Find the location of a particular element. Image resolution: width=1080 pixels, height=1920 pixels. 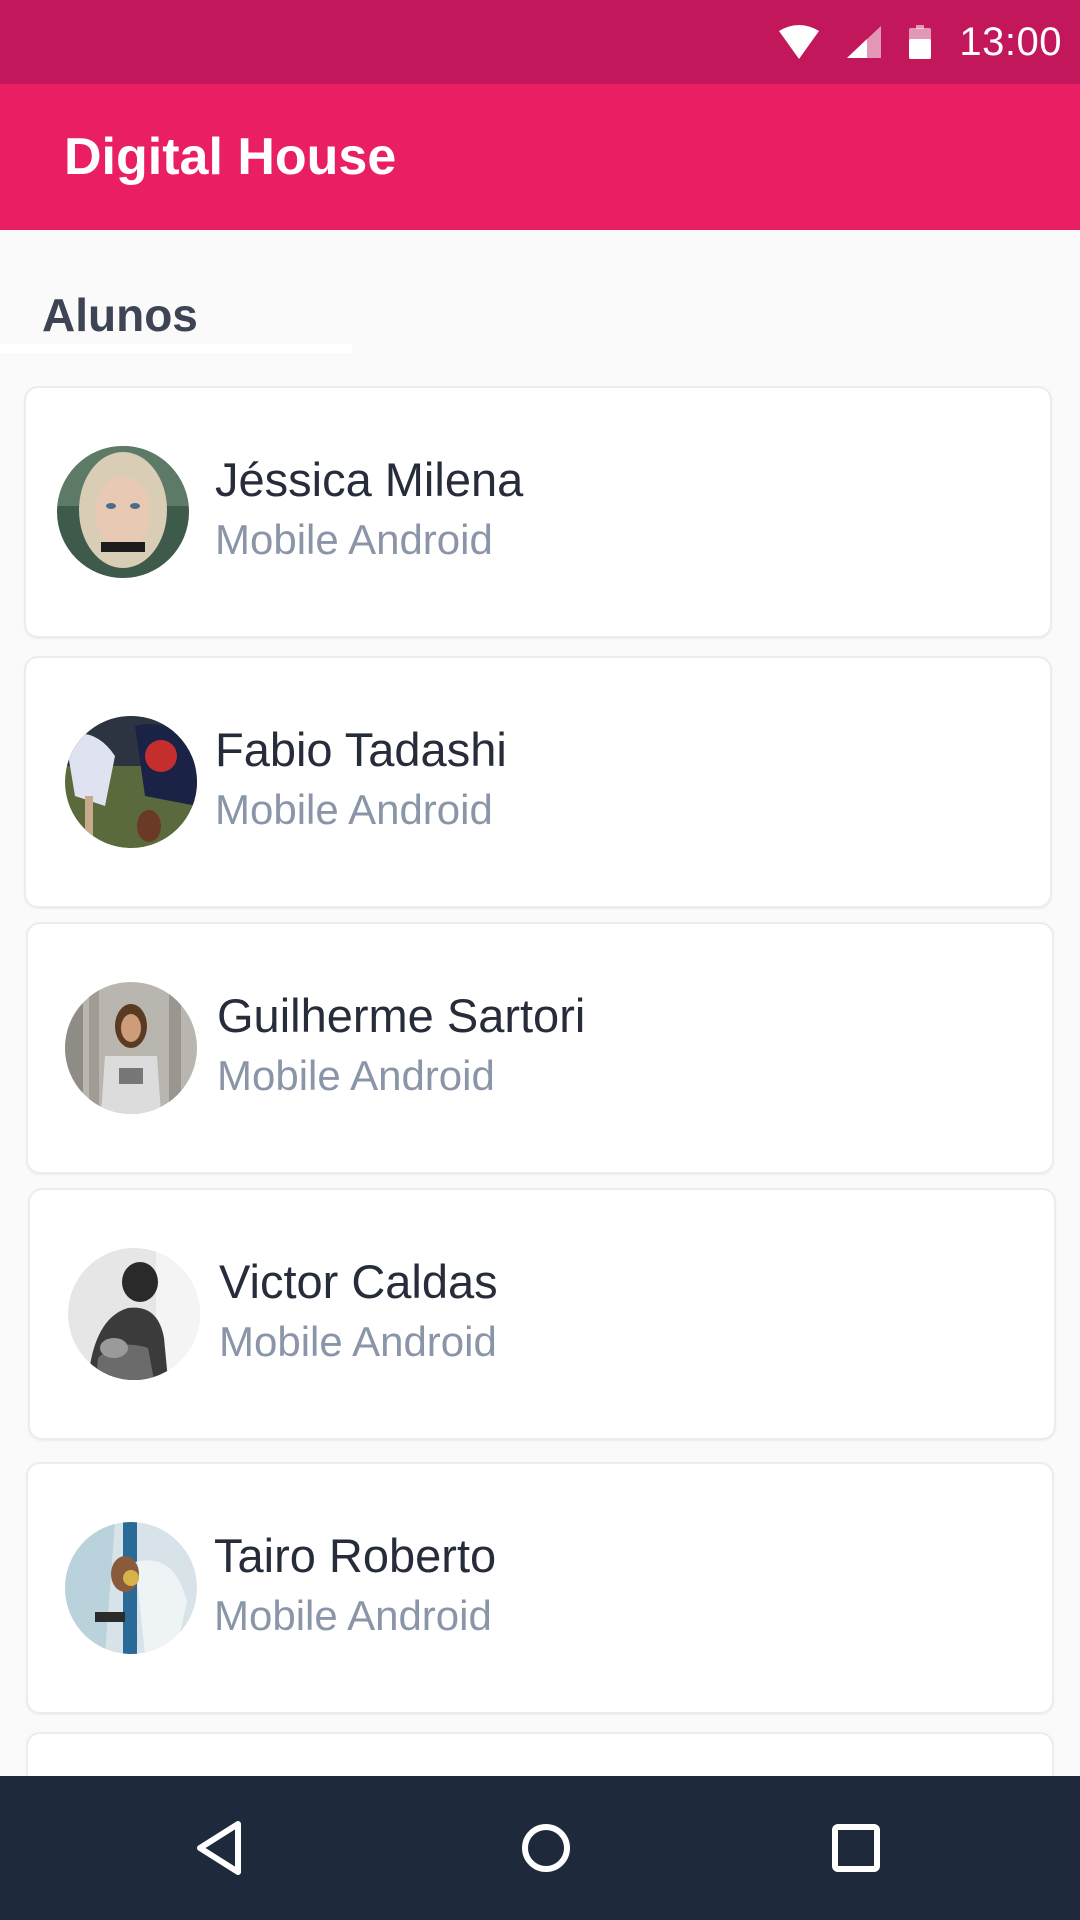

student-name: Victor Caldas is located at coordinates (358, 1281).